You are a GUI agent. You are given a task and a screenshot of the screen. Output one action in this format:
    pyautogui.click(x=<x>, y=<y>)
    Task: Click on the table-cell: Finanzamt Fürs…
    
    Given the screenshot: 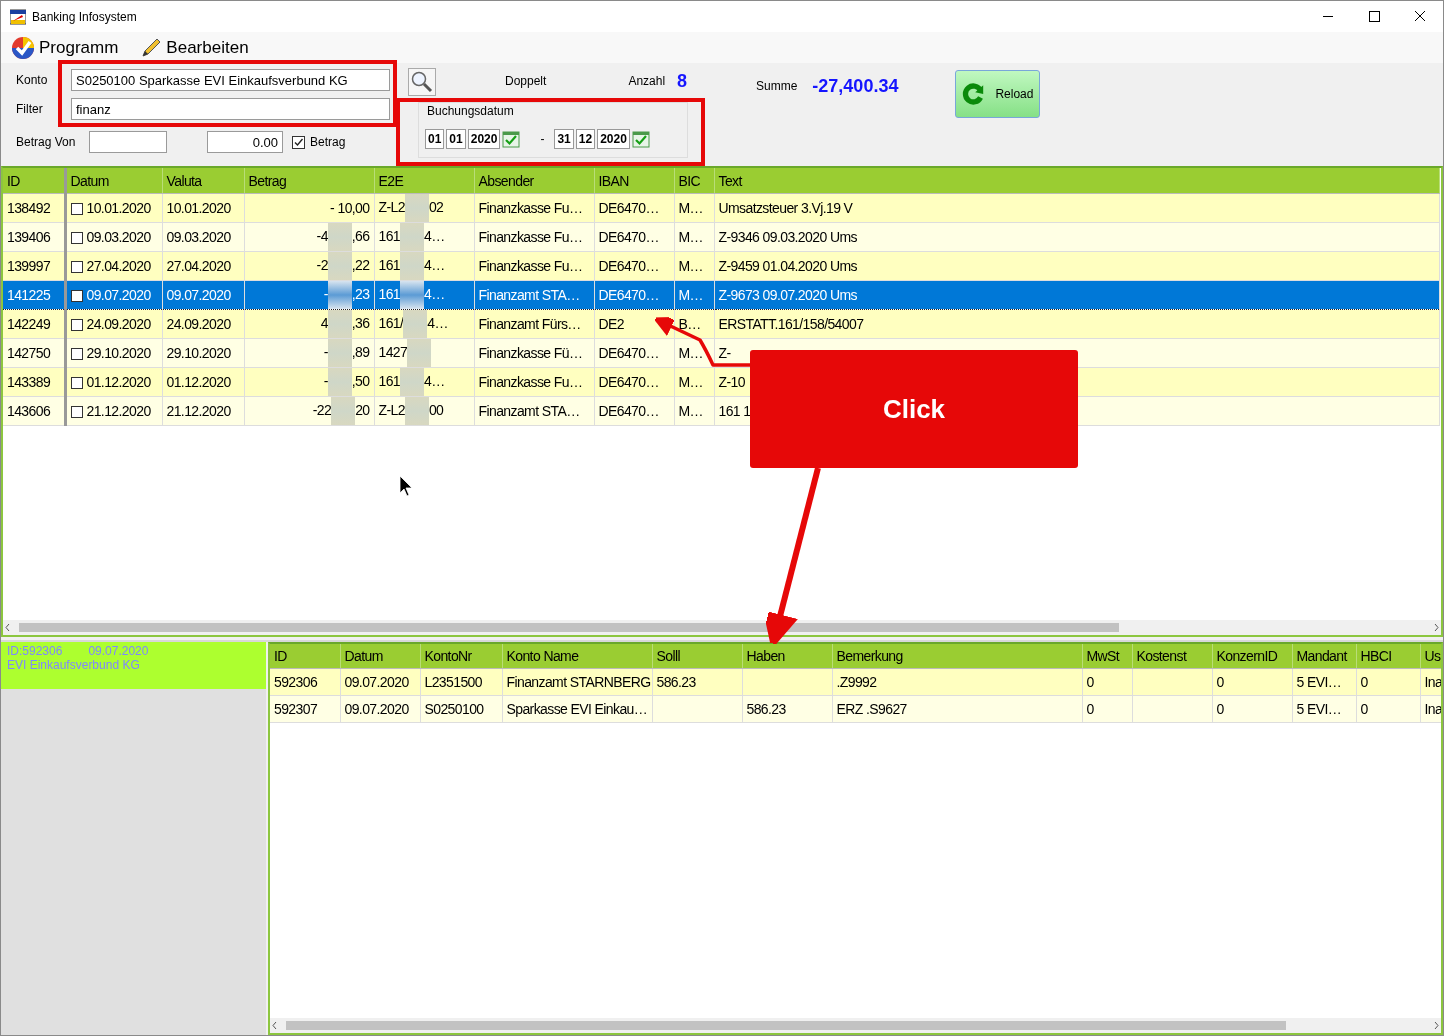 What is the action you would take?
    pyautogui.click(x=534, y=324)
    